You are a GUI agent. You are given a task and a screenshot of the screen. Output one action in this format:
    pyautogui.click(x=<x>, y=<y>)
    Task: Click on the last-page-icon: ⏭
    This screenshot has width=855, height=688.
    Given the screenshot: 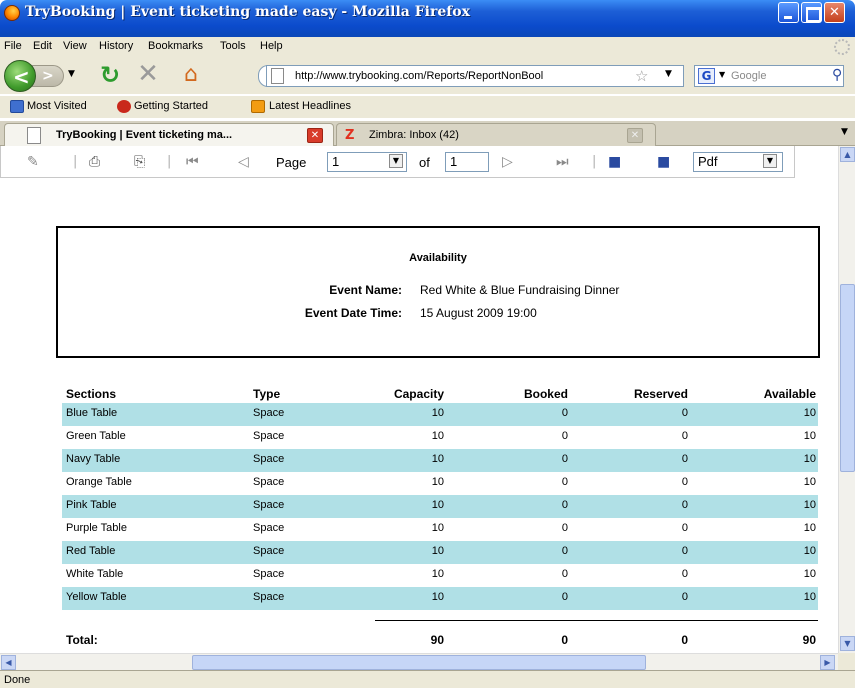 What is the action you would take?
    pyautogui.click(x=562, y=162)
    